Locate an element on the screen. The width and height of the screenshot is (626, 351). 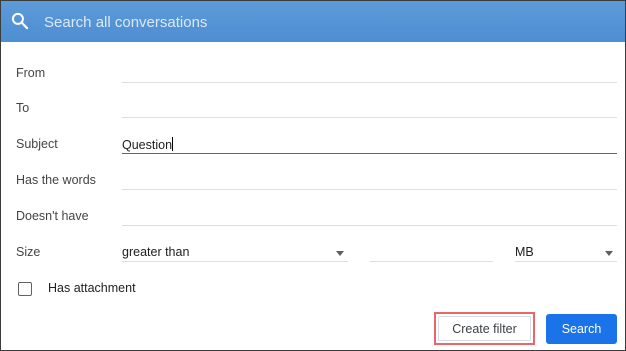
to-underline is located at coordinates (369, 117).